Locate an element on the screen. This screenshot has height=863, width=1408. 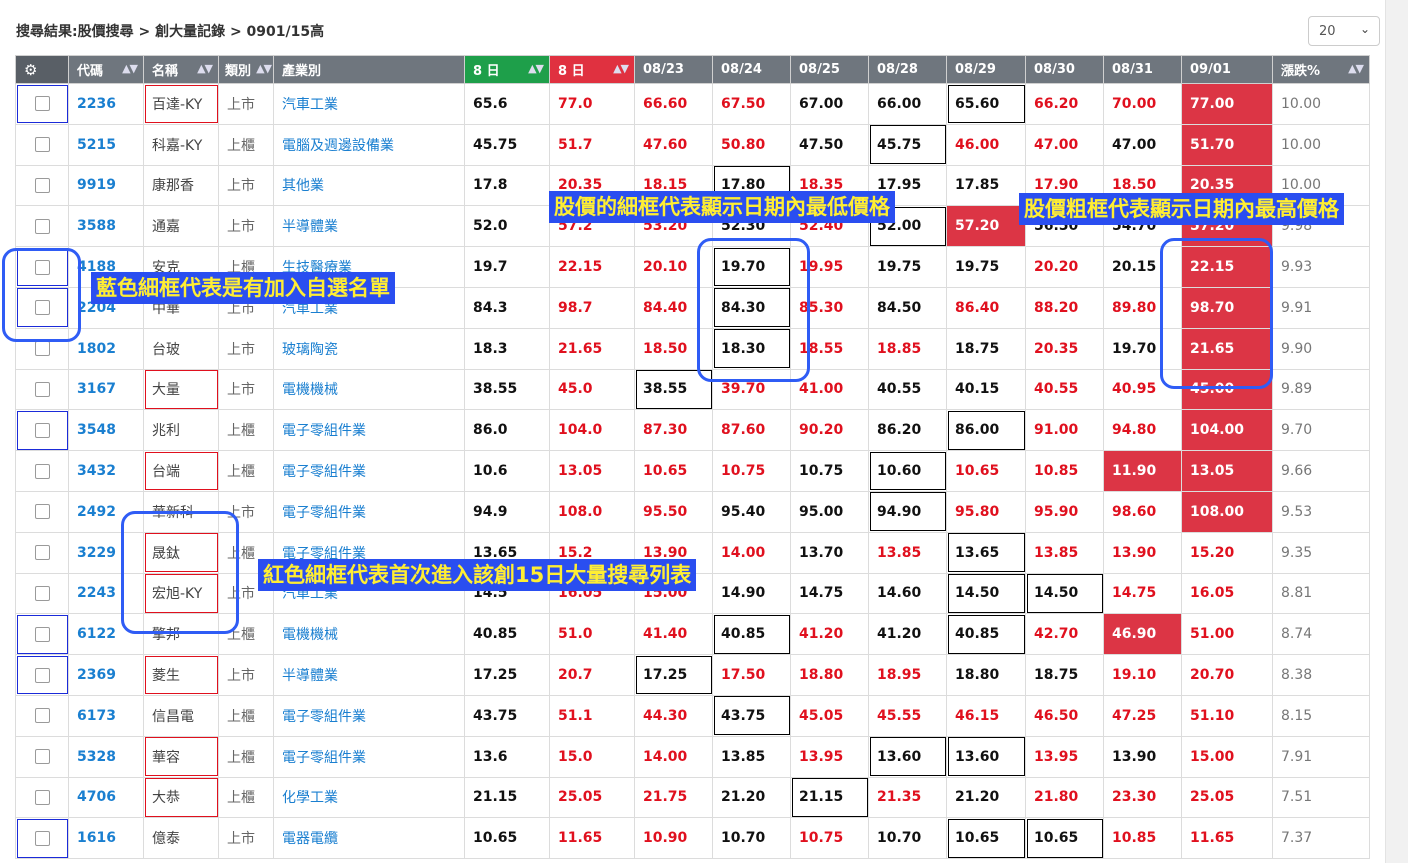
industry-link: 電器電纜 is located at coordinates (369, 838).